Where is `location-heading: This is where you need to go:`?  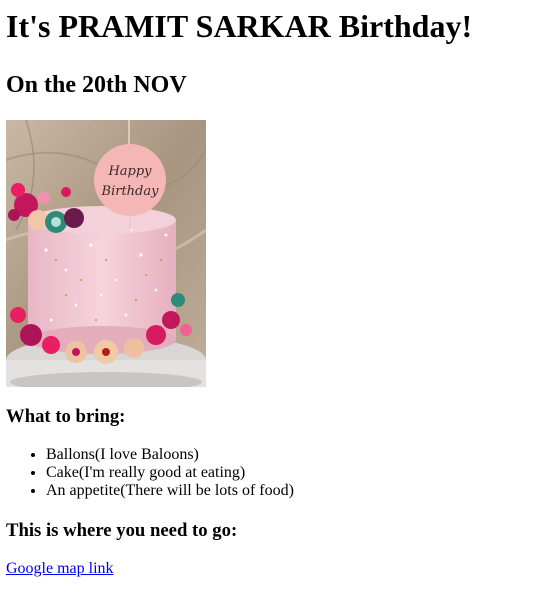
location-heading: This is where you need to go: is located at coordinates (122, 530).